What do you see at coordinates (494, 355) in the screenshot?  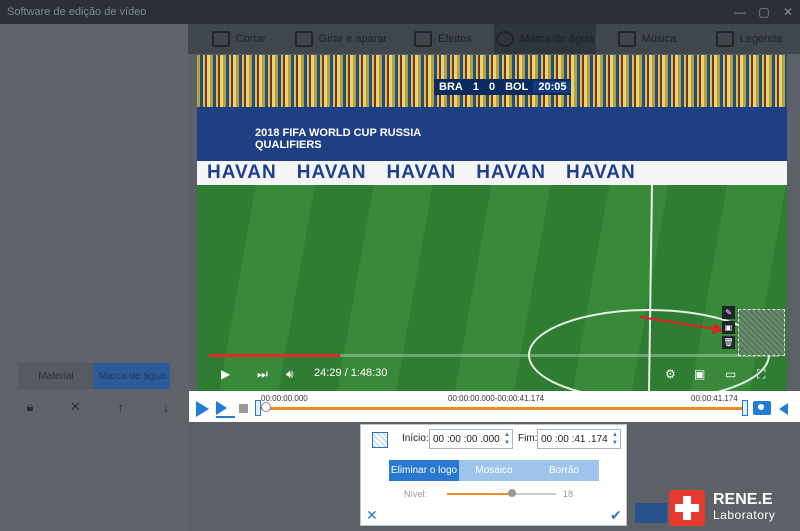 I see `player-progress` at bounding box center [494, 355].